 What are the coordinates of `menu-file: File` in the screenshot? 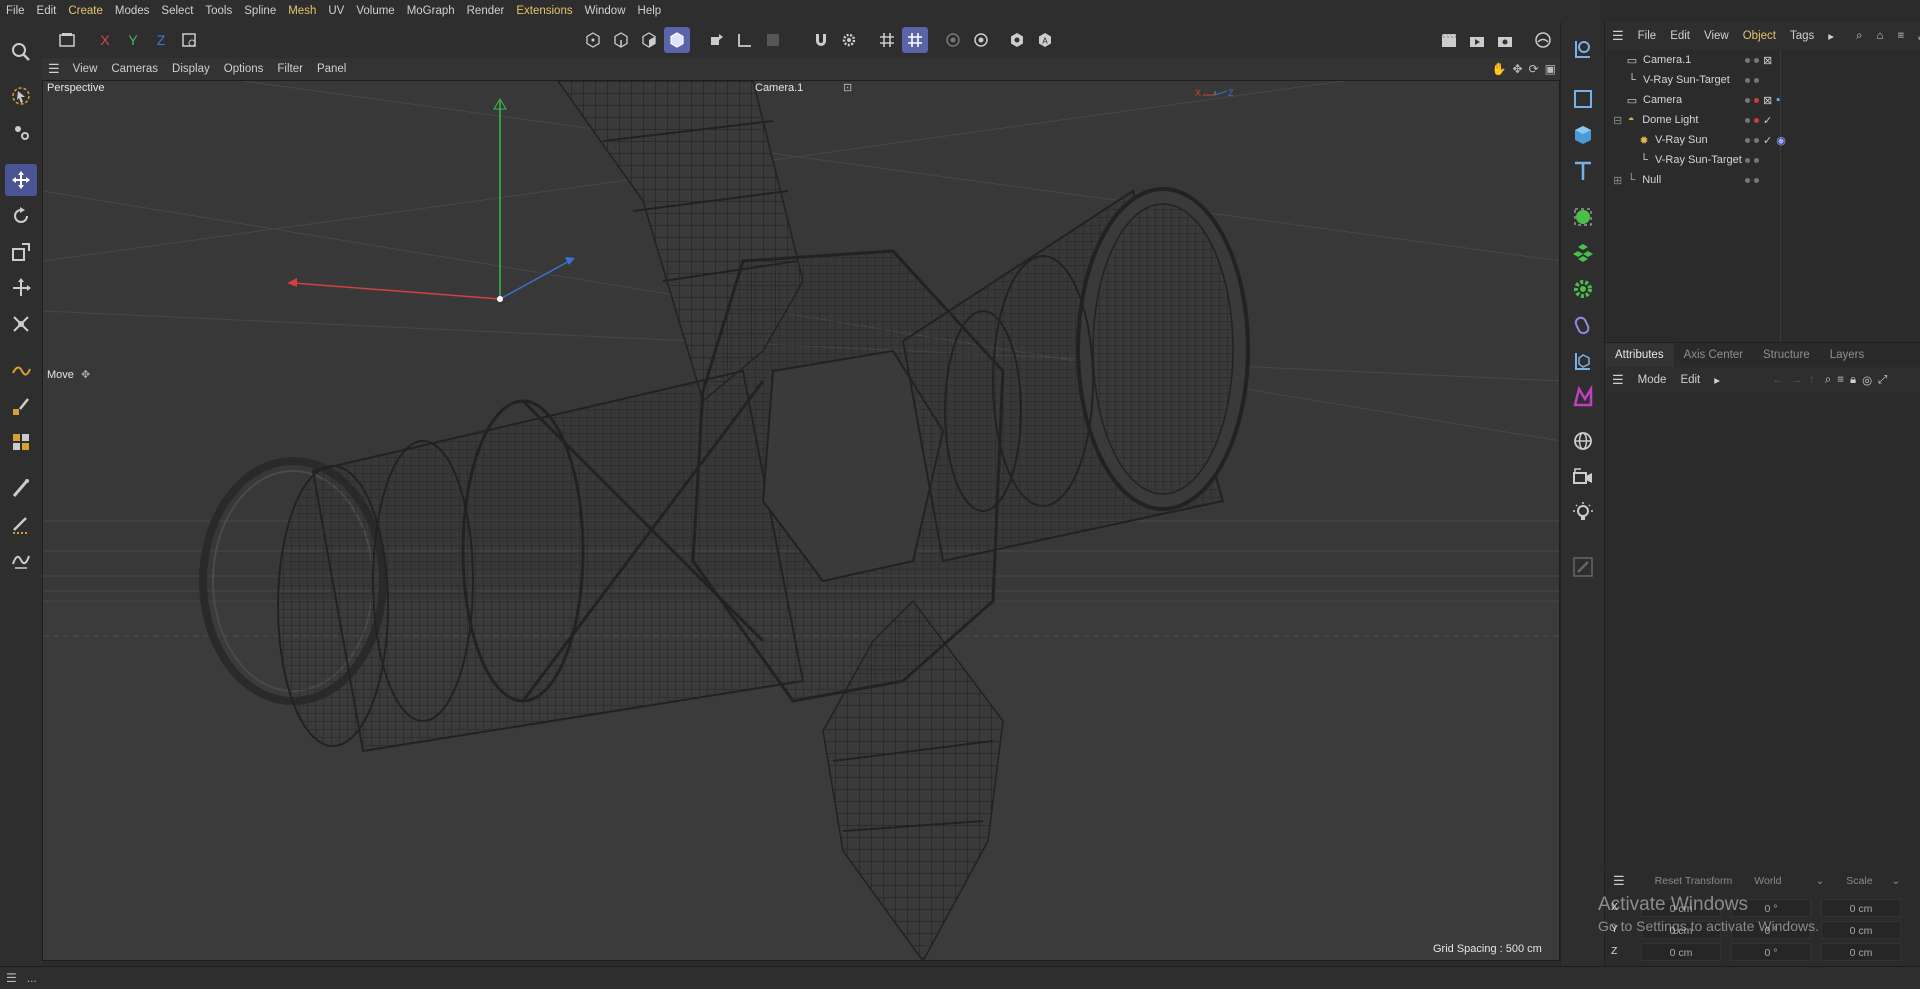 It's located at (15, 11).